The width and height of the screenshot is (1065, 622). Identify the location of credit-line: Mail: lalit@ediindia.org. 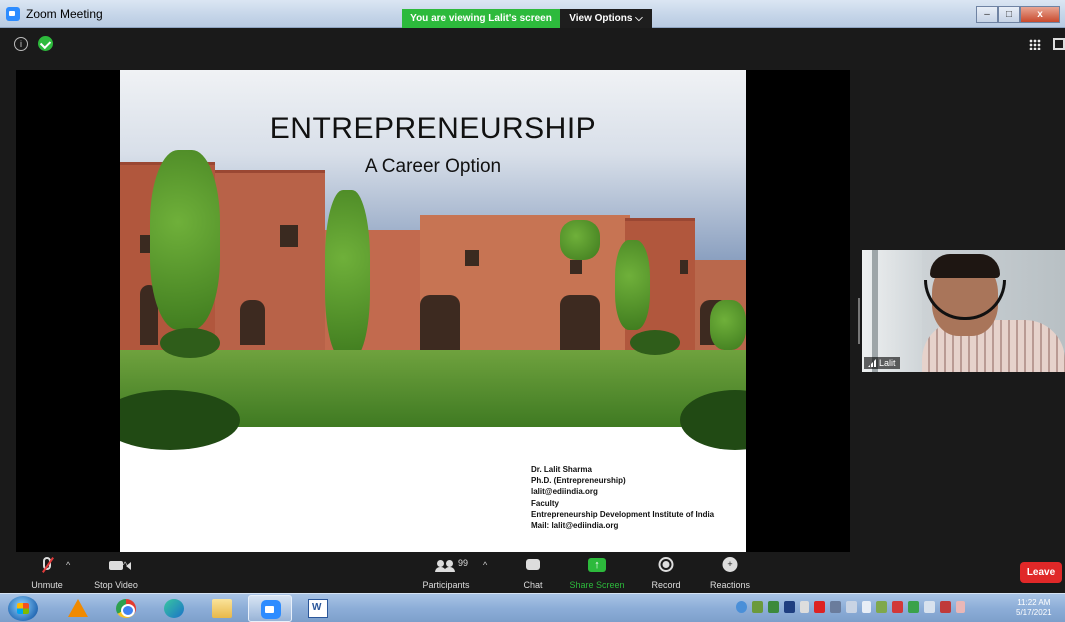
(575, 526).